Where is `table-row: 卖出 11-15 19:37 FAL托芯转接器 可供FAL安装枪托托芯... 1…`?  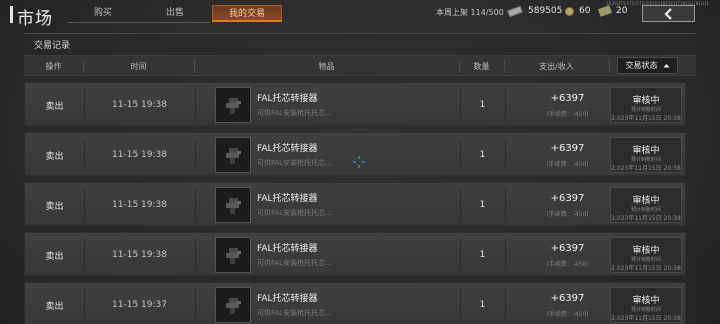
table-row: 卖出 11-15 19:37 FAL托芯转接器 可供FAL安装枪托托芯... 1… is located at coordinates (355, 303).